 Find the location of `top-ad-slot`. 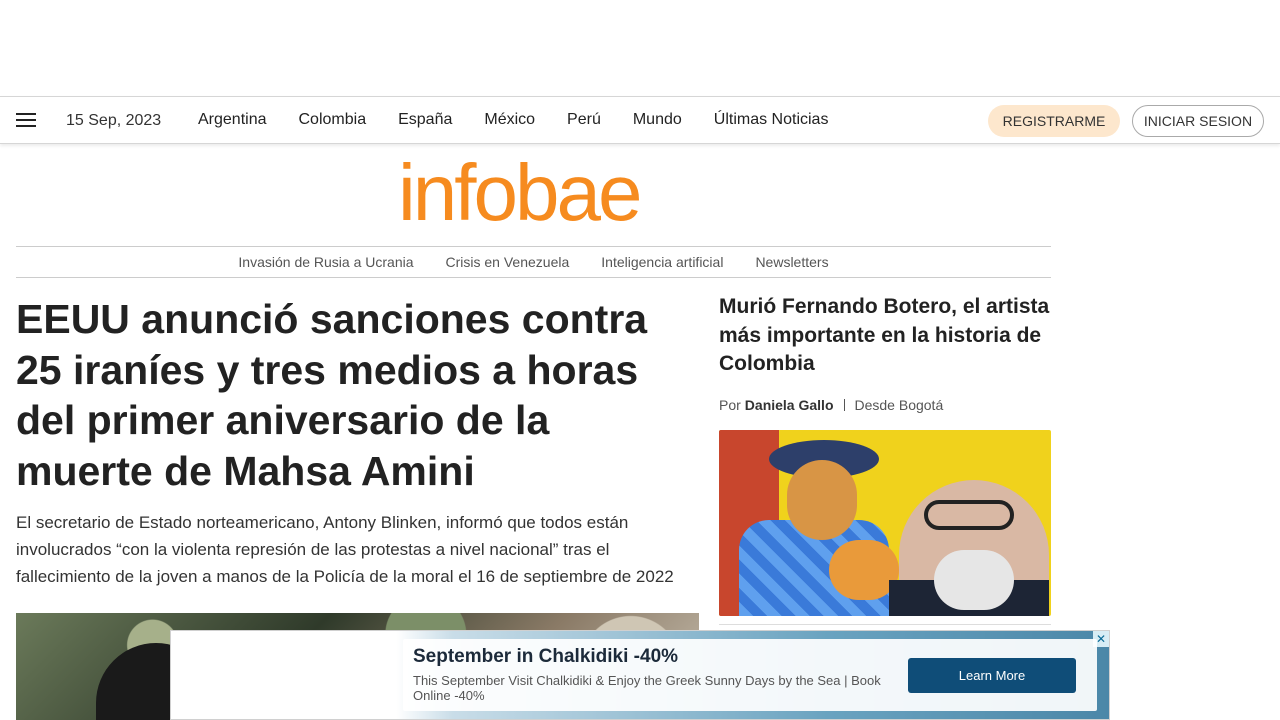

top-ad-slot is located at coordinates (640, 48).